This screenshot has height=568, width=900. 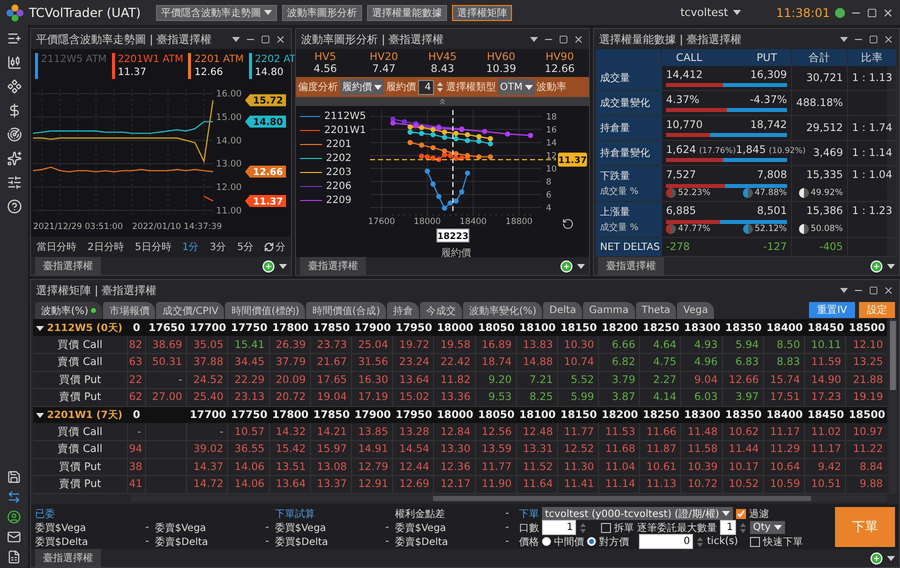 What do you see at coordinates (166, 397) in the screenshot?
I see `table-cell: 27.00` at bounding box center [166, 397].